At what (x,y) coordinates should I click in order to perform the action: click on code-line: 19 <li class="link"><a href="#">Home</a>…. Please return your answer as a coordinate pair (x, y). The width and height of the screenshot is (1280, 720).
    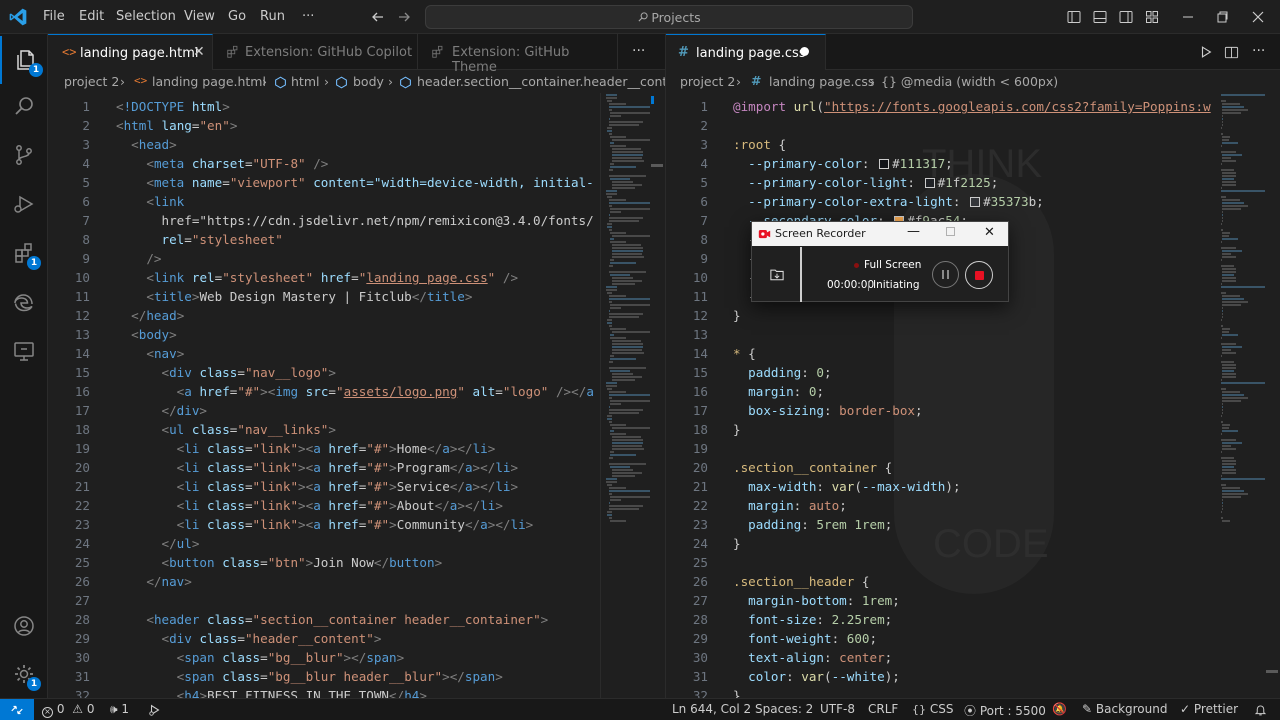
    Looking at the image, I should click on (324, 448).